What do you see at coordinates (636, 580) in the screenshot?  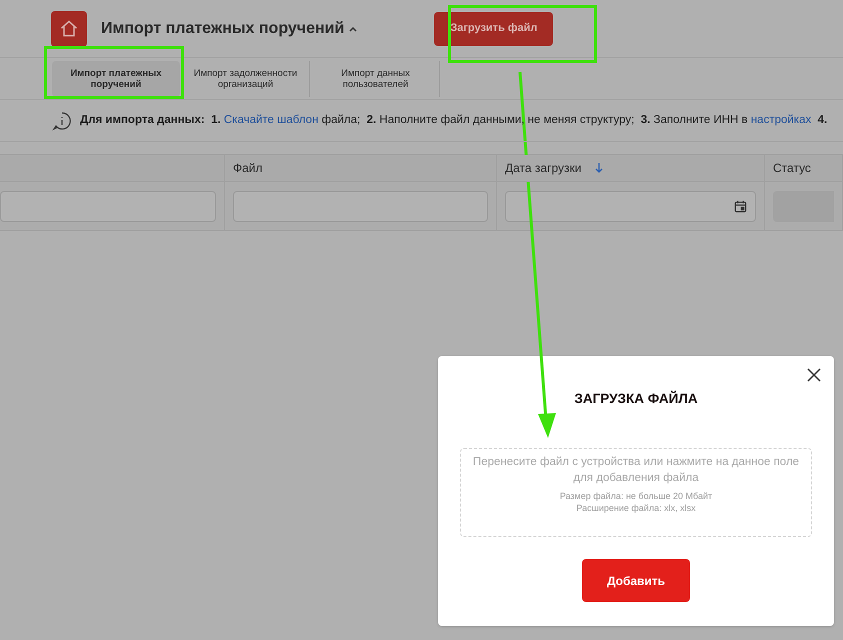 I see `add-button: Добавить` at bounding box center [636, 580].